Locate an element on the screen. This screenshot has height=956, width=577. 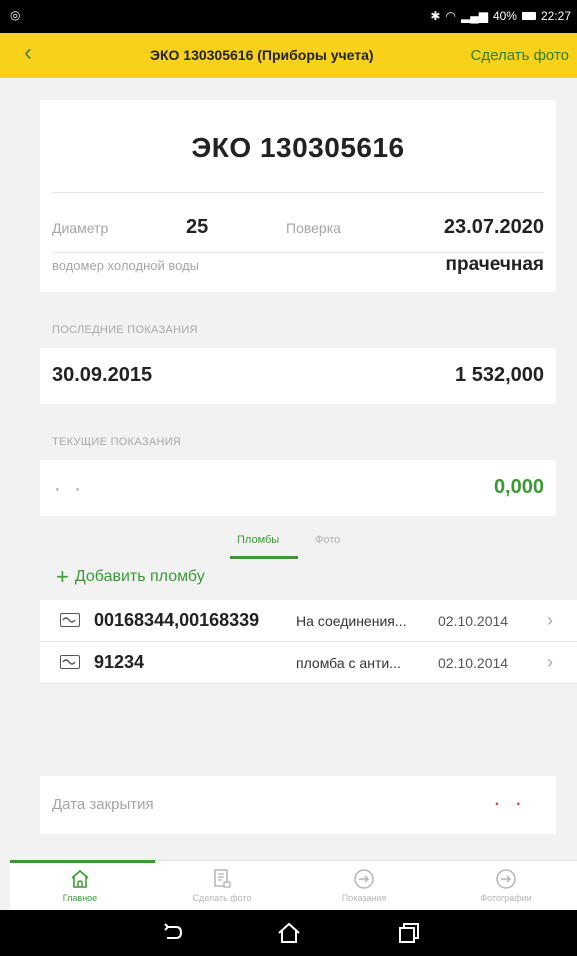
verification-label: Поверка is located at coordinates (313, 228).